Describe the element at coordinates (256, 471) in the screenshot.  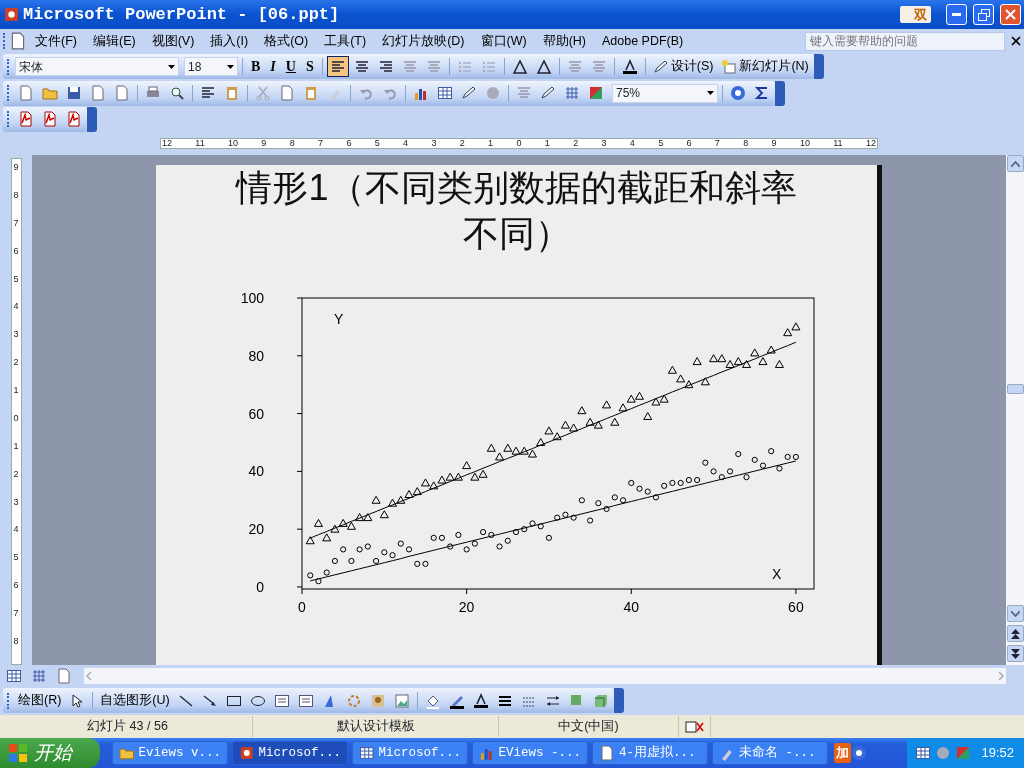
I see `y-tick-label: 40` at that location.